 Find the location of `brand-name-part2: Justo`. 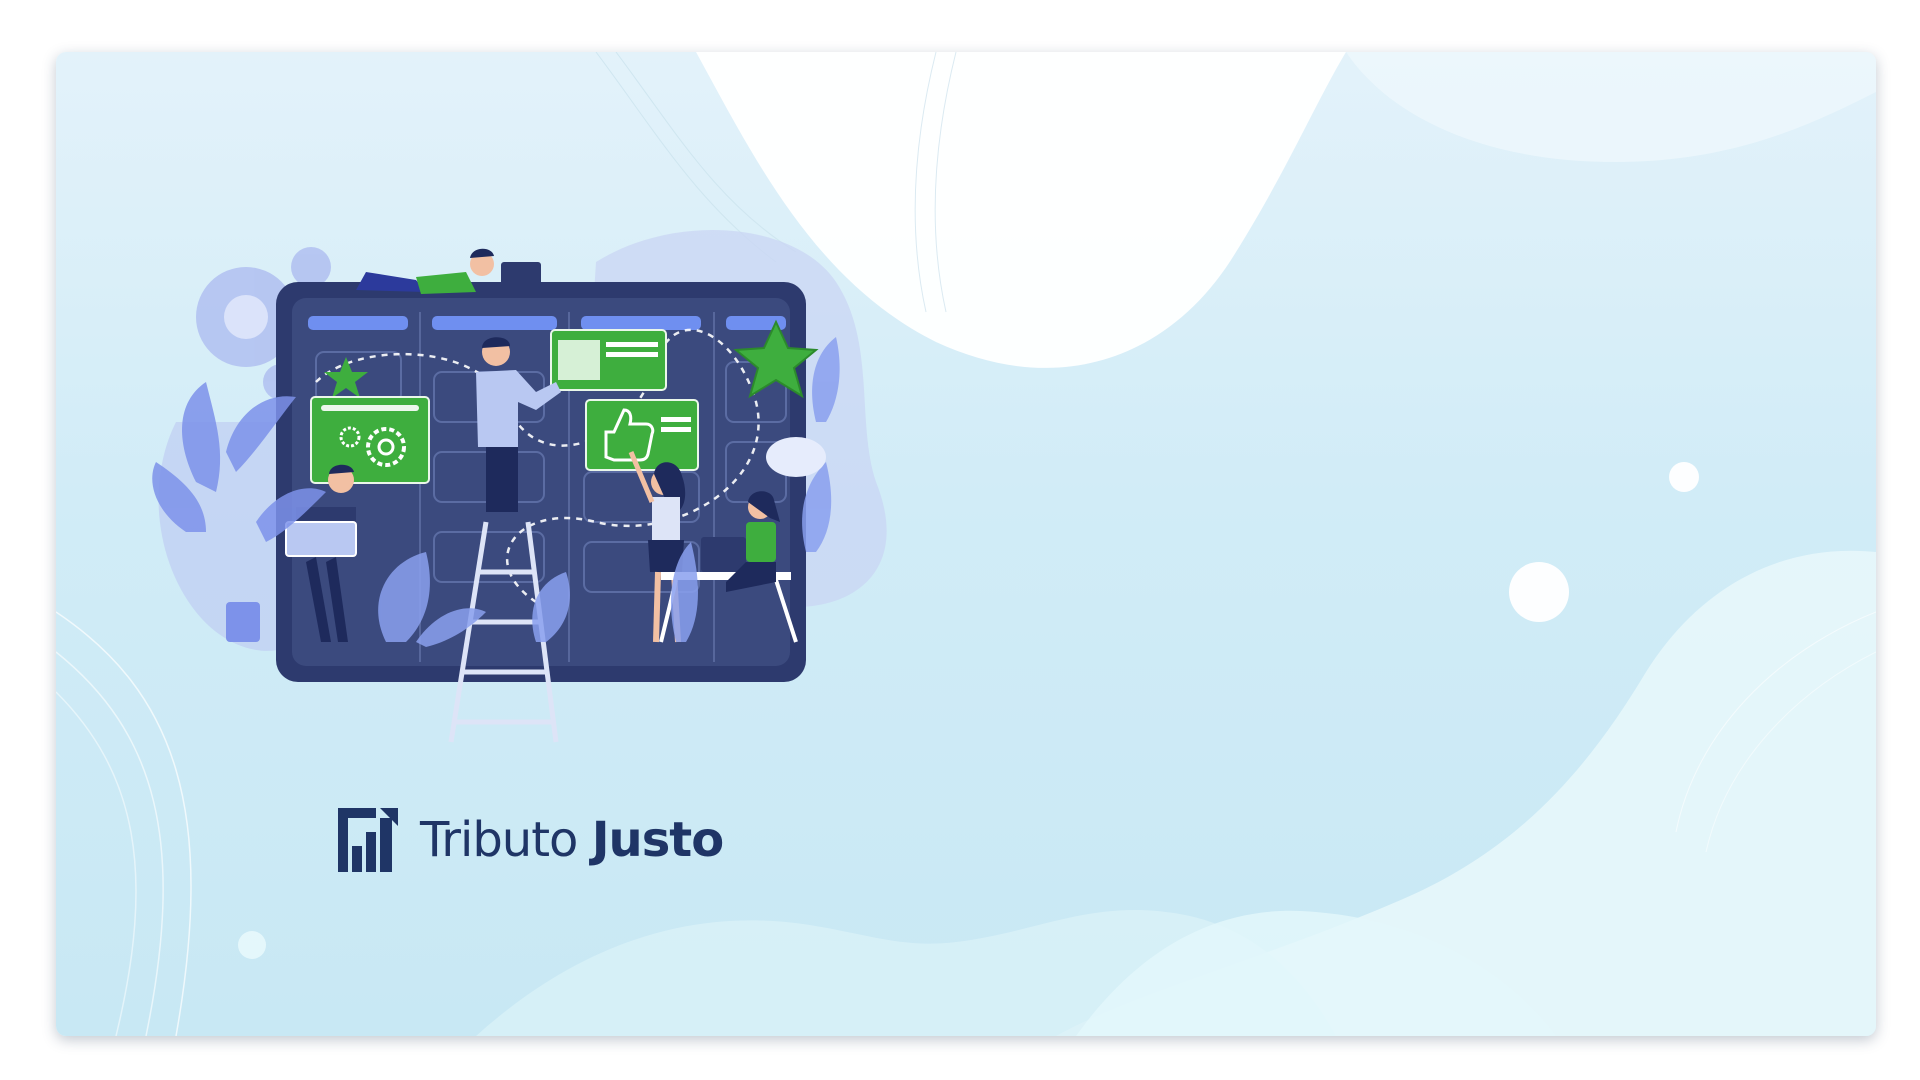

brand-name-part2: Justo is located at coordinates (658, 840).